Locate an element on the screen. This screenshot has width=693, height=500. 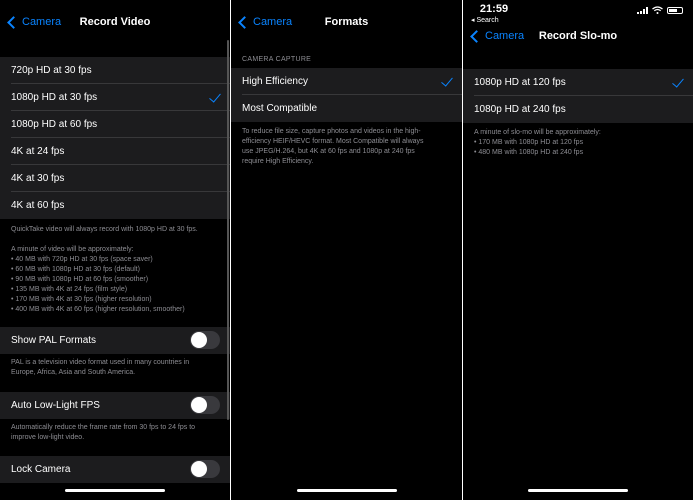
option-label: Most Compatible is located at coordinates (280, 108).